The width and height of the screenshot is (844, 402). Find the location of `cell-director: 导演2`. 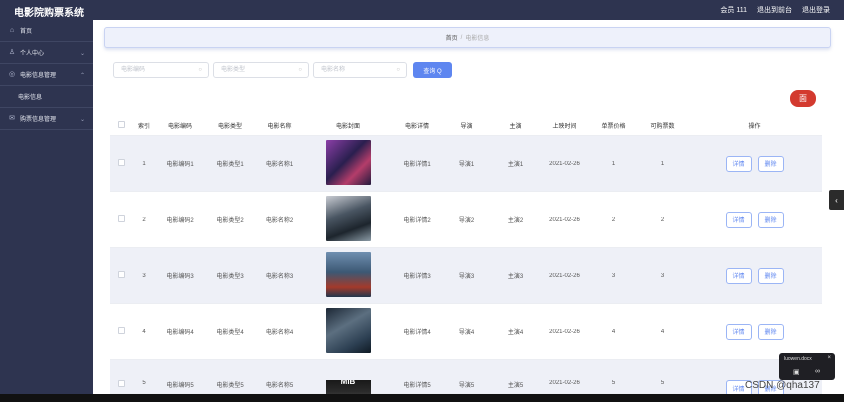

cell-director: 导演2 is located at coordinates (466, 221).